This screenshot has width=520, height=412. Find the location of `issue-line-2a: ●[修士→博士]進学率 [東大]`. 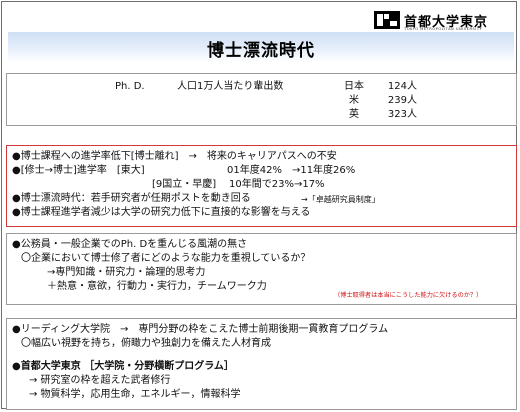

issue-line-2a: ●[修士→博士]進学率 [東大] is located at coordinates (78, 170).